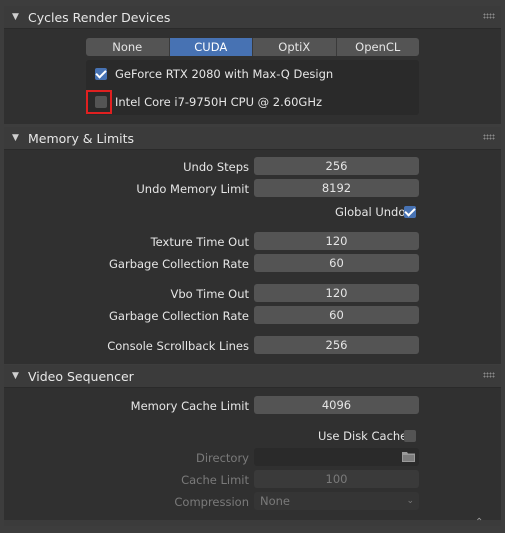  Describe the element at coordinates (370, 212) in the screenshot. I see `global-undo-label: Global Undo` at that location.